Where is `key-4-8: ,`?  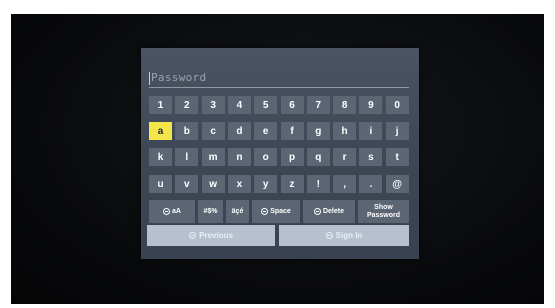 key-4-8: , is located at coordinates (345, 184).